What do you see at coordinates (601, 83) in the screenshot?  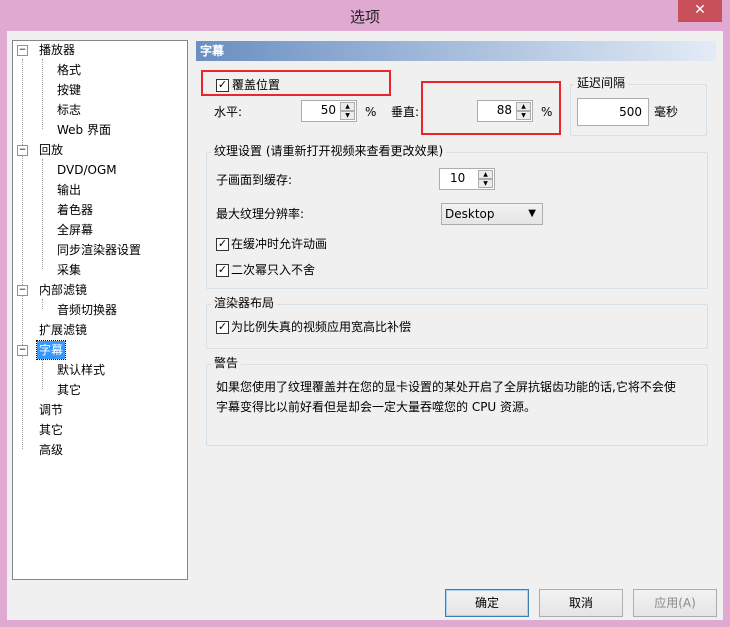 I see `delay-group-label: 延迟间隔` at bounding box center [601, 83].